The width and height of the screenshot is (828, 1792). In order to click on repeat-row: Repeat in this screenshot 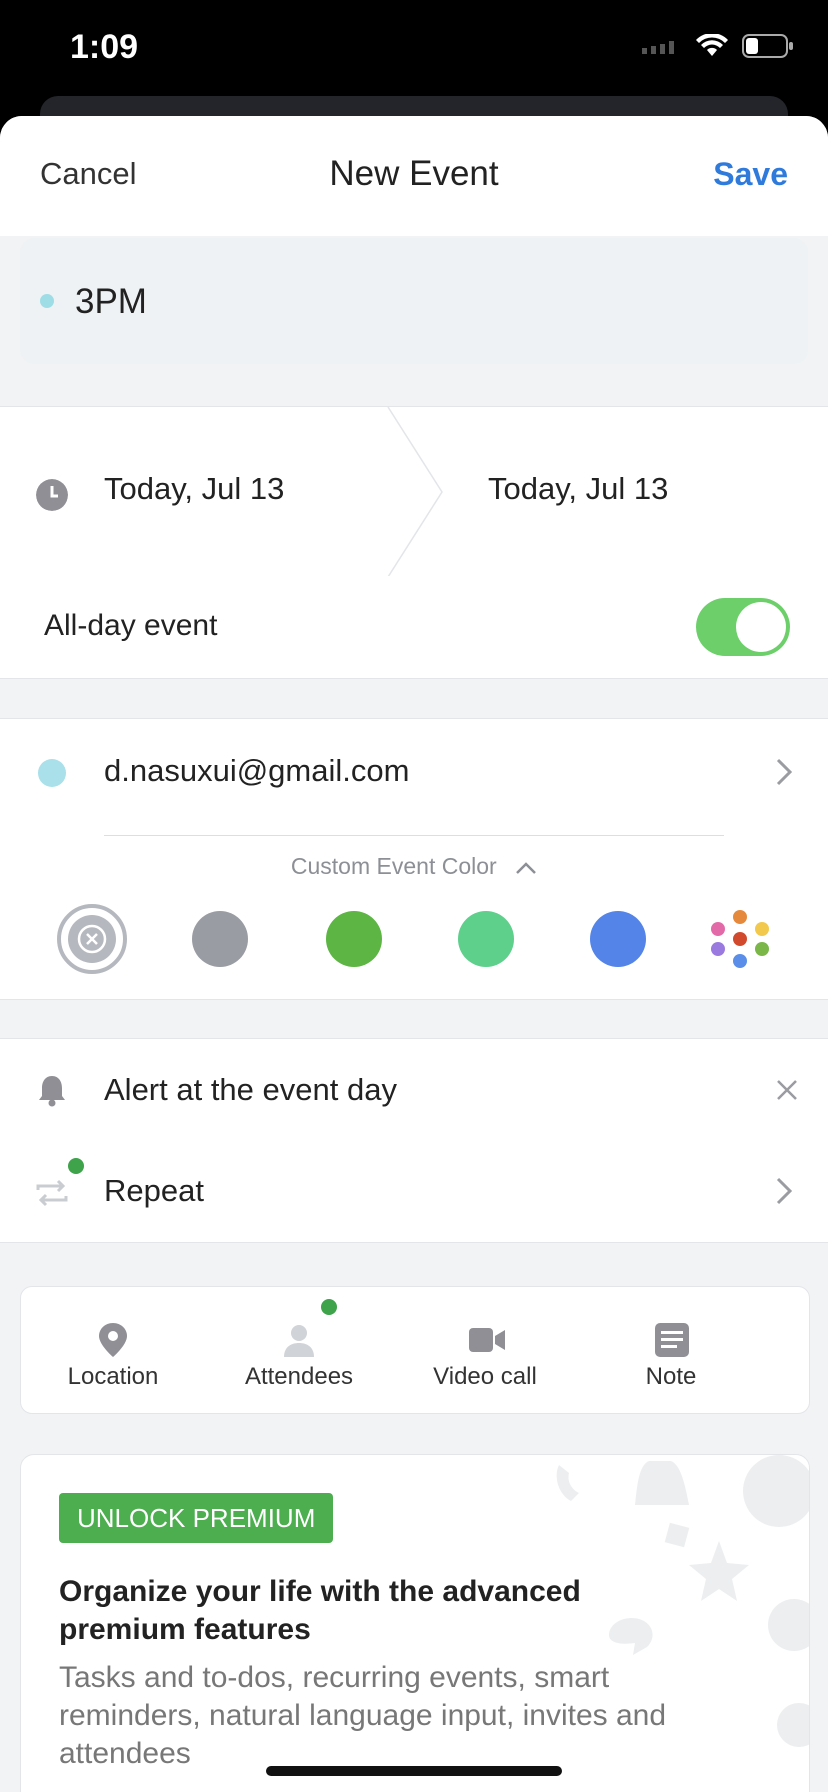, I will do `click(414, 1191)`.